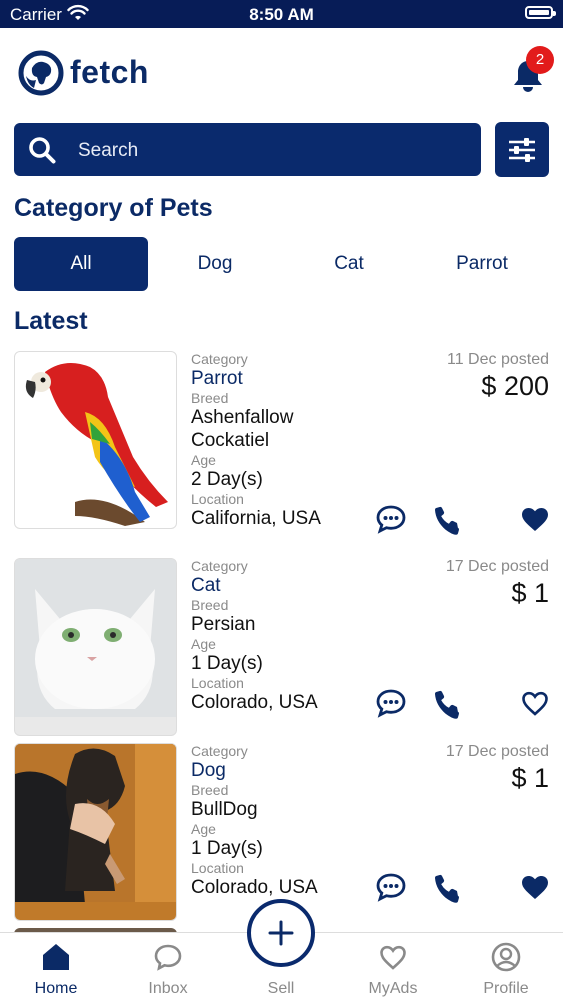 The height and width of the screenshot is (1001, 563). What do you see at coordinates (223, 624) in the screenshot?
I see `listing-breed: Persian` at bounding box center [223, 624].